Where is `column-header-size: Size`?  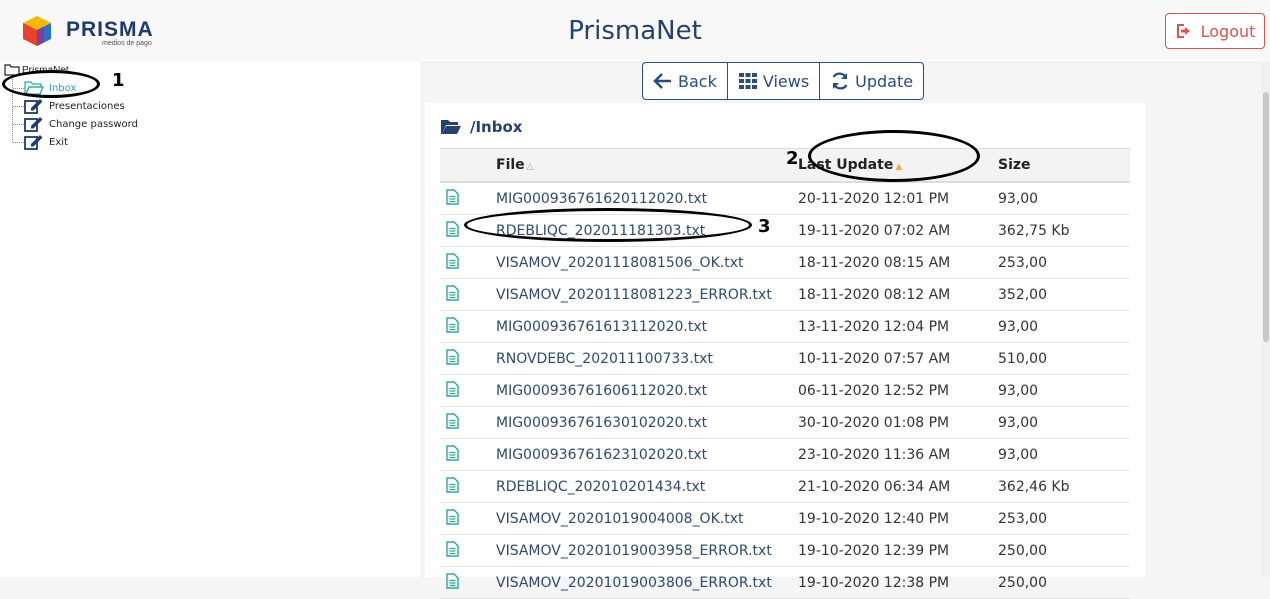
column-header-size: Size is located at coordinates (1063, 165).